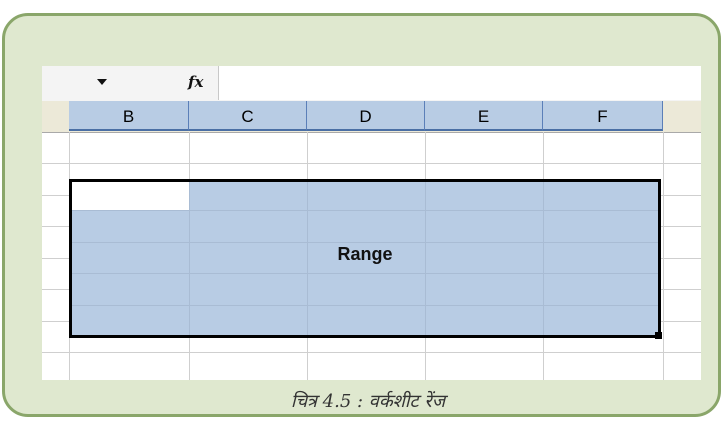 The height and width of the screenshot is (421, 726). Describe the element at coordinates (248, 116) in the screenshot. I see `column-header-c: C` at that location.